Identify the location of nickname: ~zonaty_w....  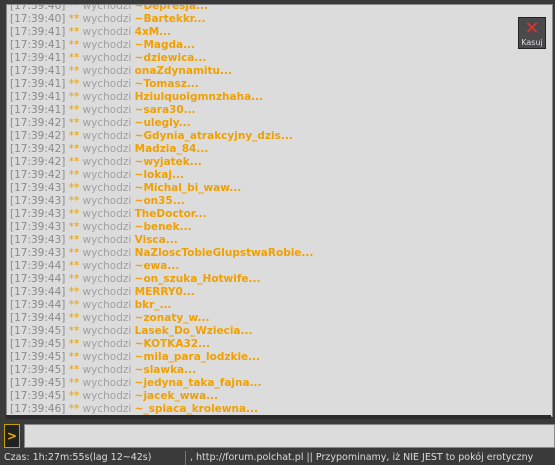
(172, 318).